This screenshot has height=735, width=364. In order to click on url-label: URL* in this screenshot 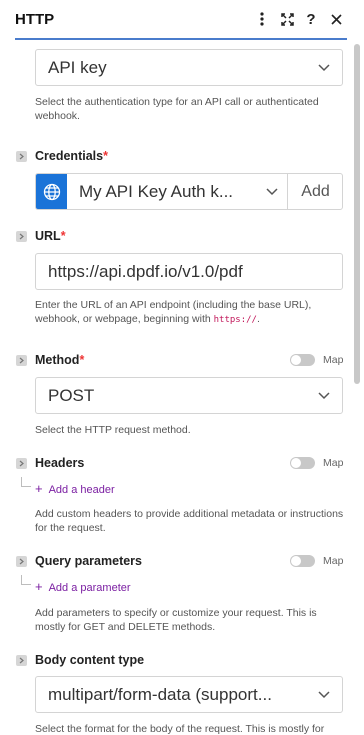, I will do `click(50, 236)`.